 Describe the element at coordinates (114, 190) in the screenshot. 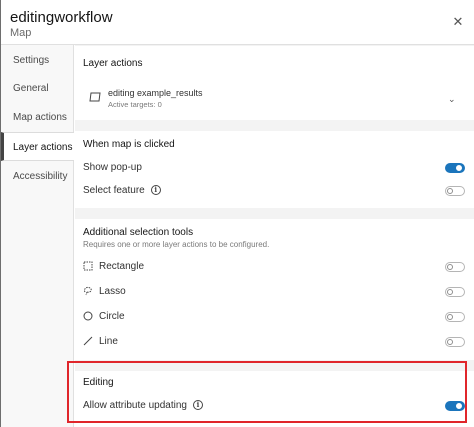

I see `select-feature-text: Select feature` at that location.